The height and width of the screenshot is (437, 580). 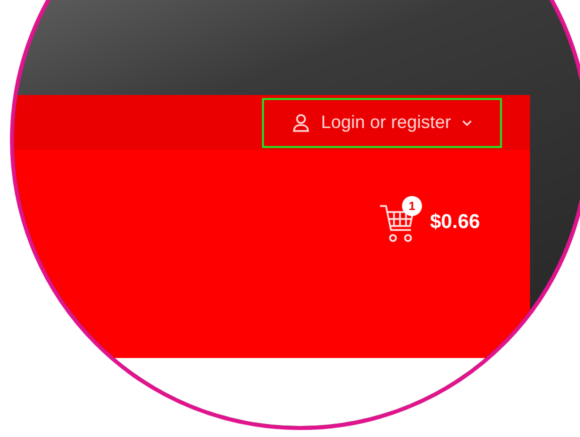 I want to click on cart-count-badge: 1, so click(x=412, y=206).